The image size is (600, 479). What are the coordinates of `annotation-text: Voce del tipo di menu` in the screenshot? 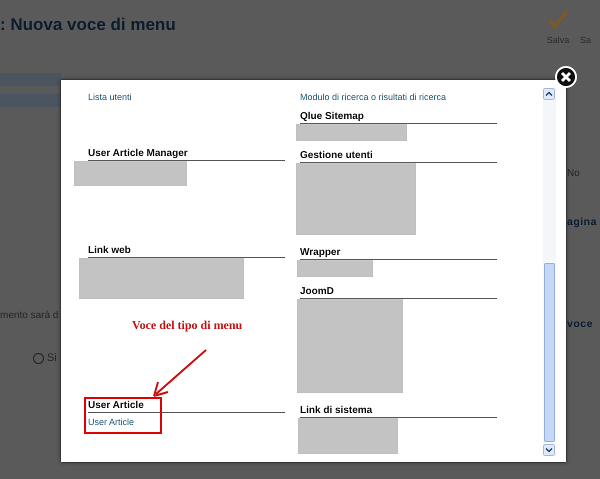 It's located at (187, 325).